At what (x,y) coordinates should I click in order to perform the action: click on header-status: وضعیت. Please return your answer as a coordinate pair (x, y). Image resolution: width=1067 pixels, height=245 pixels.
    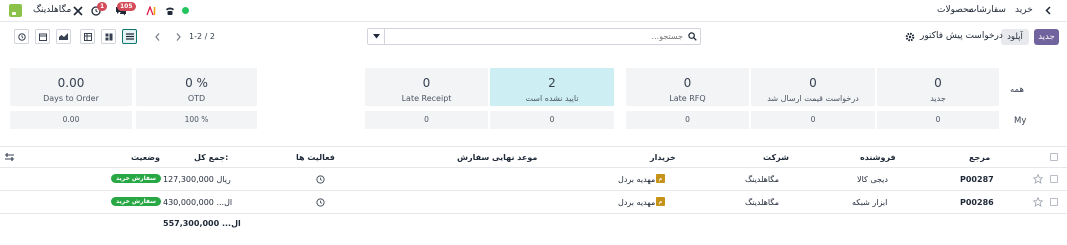
    Looking at the image, I should click on (145, 157).